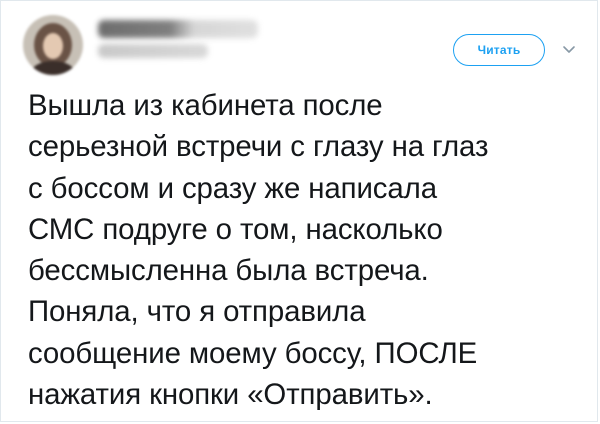  What do you see at coordinates (153, 51) in the screenshot?
I see `author-handle-blurred` at bounding box center [153, 51].